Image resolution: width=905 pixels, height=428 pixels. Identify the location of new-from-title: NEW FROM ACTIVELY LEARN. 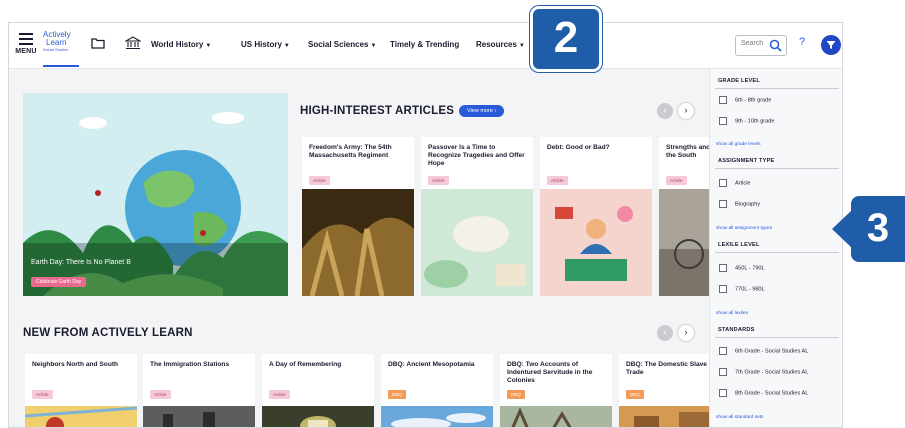
(108, 333).